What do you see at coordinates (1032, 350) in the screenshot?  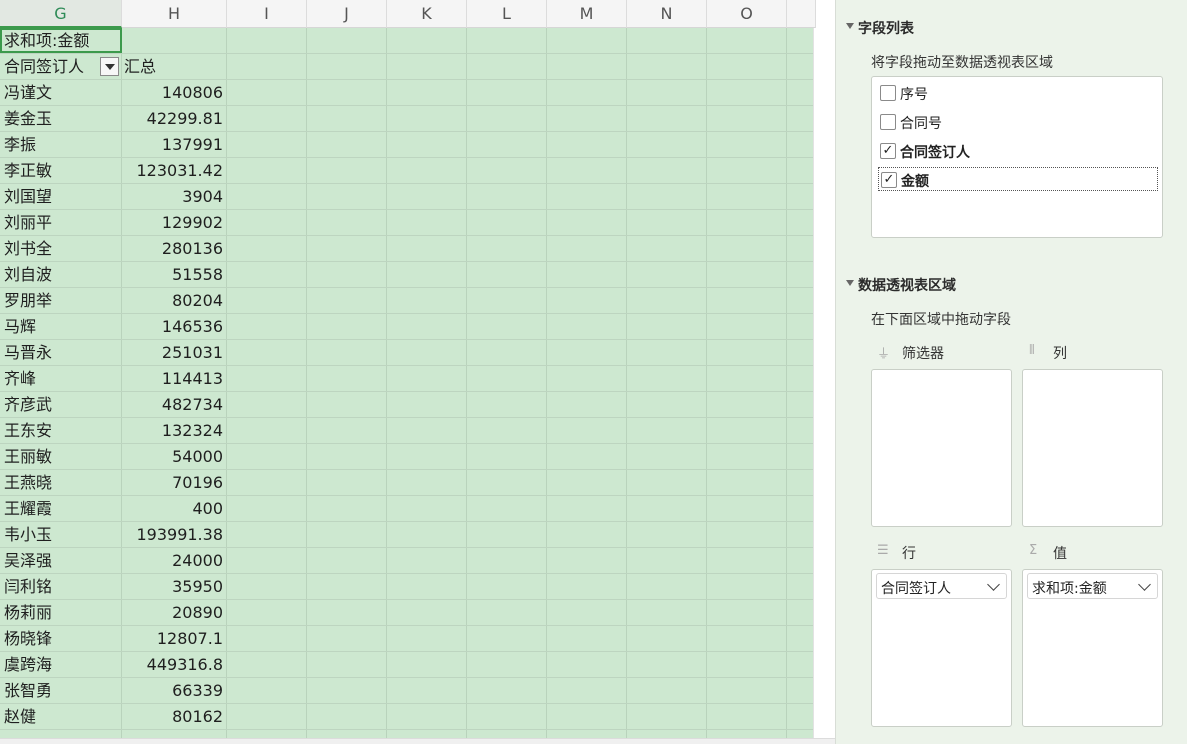 I see `columns-icon: ⦀` at bounding box center [1032, 350].